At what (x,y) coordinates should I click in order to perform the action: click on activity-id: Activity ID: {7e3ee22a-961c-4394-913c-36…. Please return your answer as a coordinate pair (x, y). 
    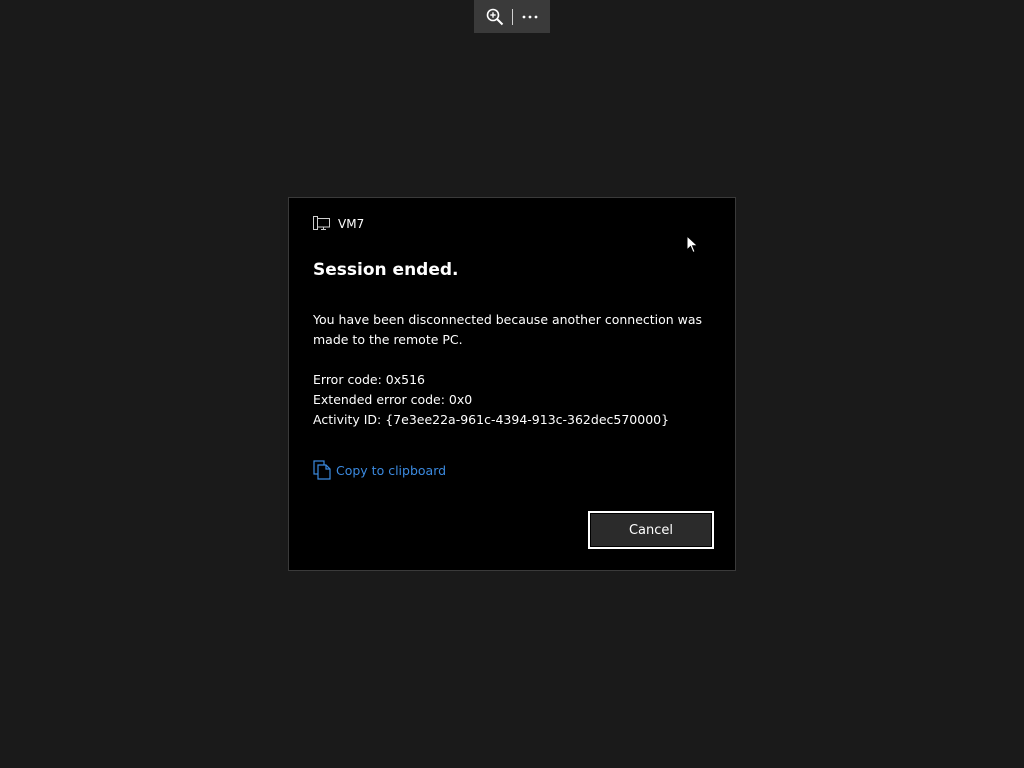
    Looking at the image, I should click on (491, 419).